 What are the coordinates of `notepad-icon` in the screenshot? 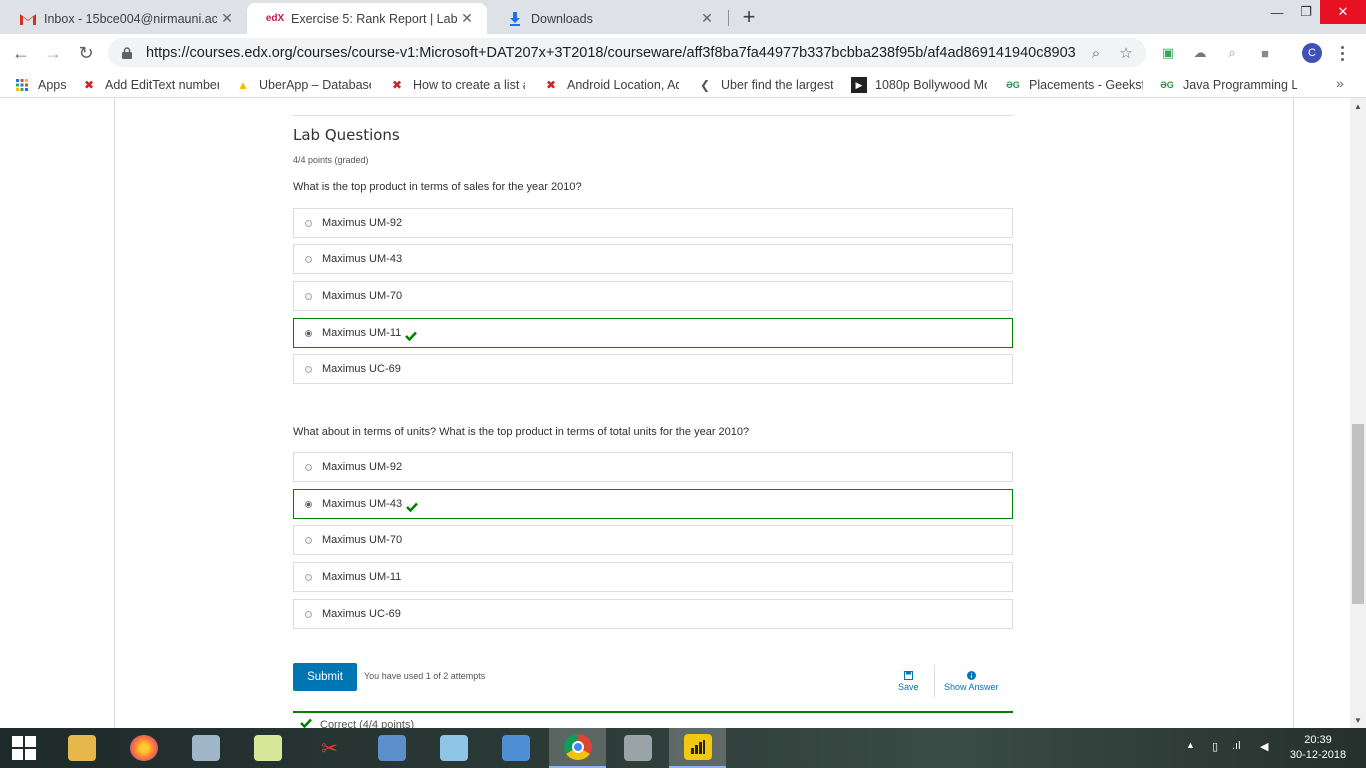 It's located at (453, 748).